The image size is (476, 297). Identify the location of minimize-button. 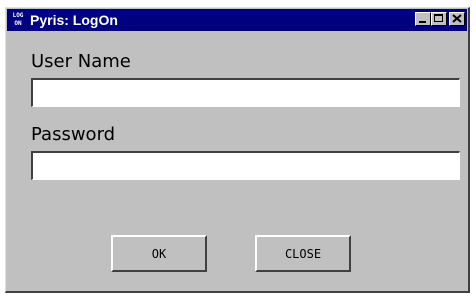
(423, 19).